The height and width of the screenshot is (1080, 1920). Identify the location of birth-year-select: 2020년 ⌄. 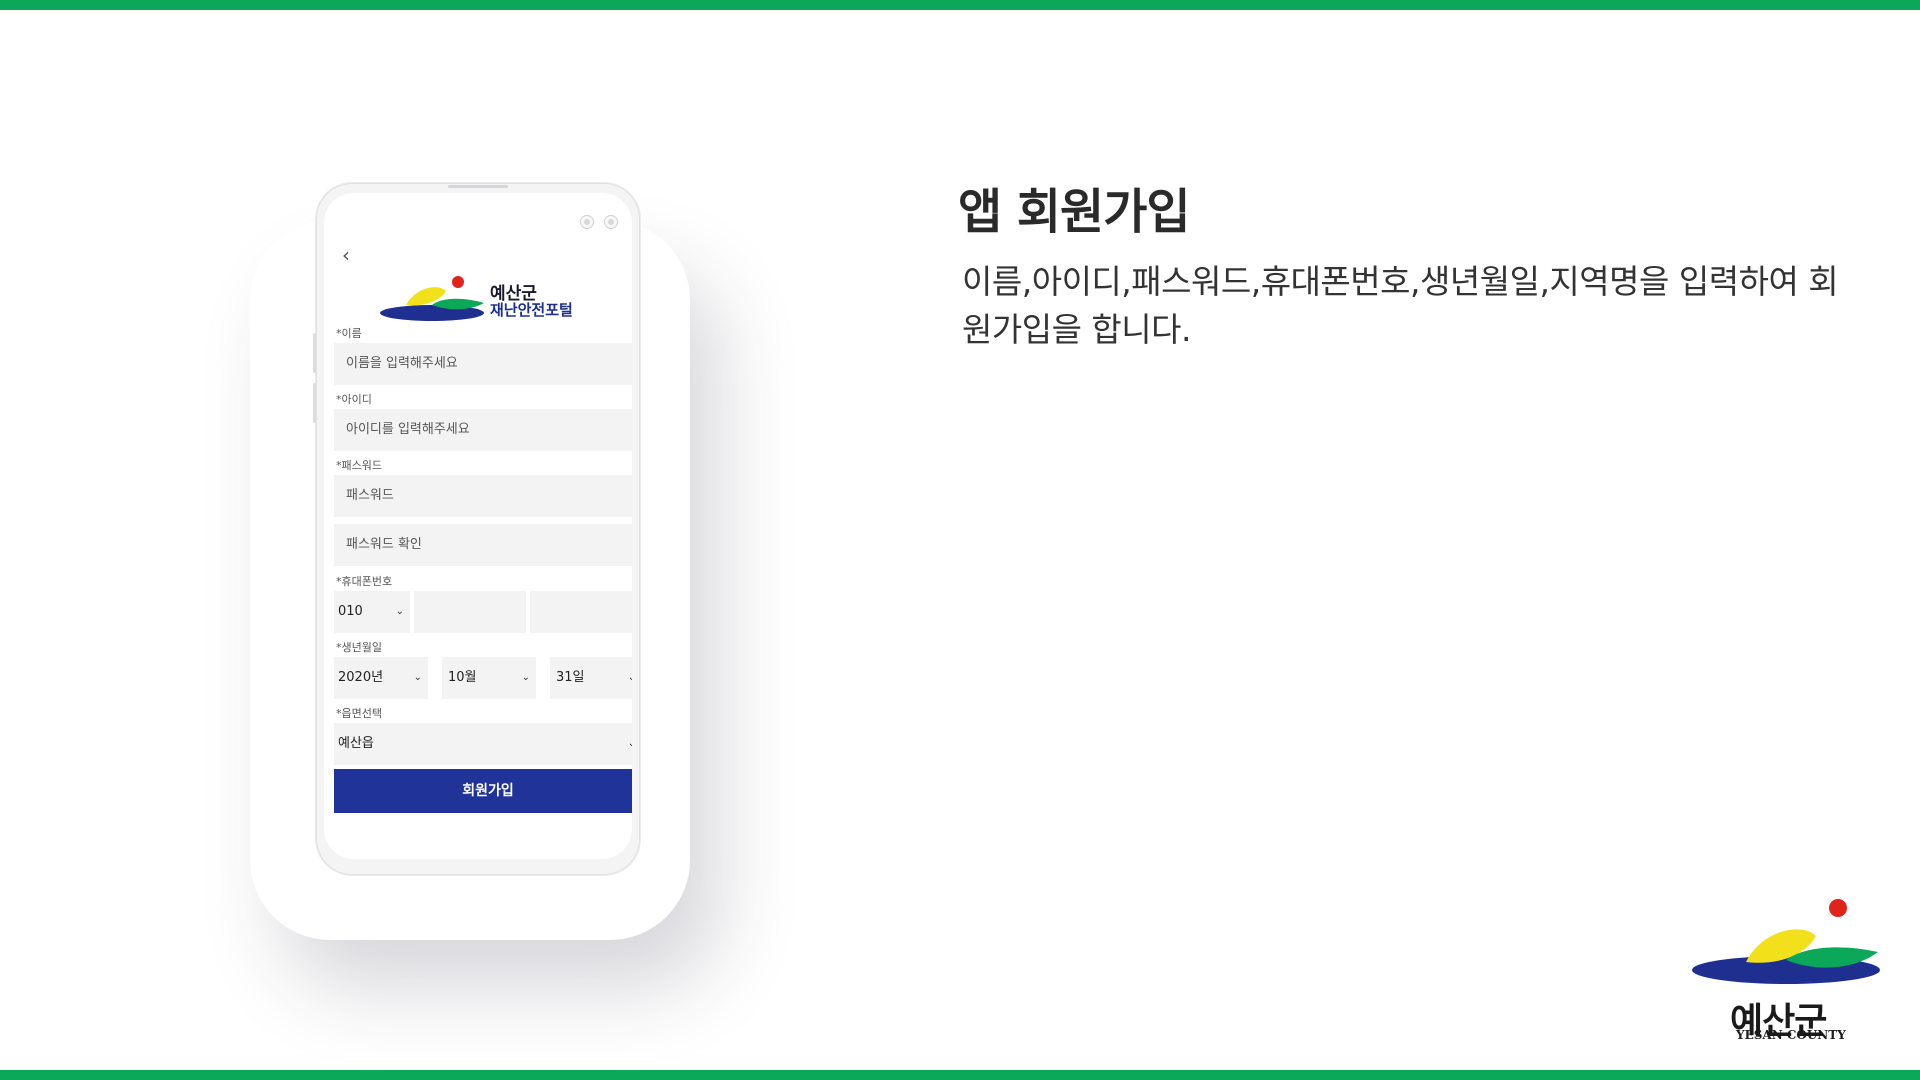
(381, 678).